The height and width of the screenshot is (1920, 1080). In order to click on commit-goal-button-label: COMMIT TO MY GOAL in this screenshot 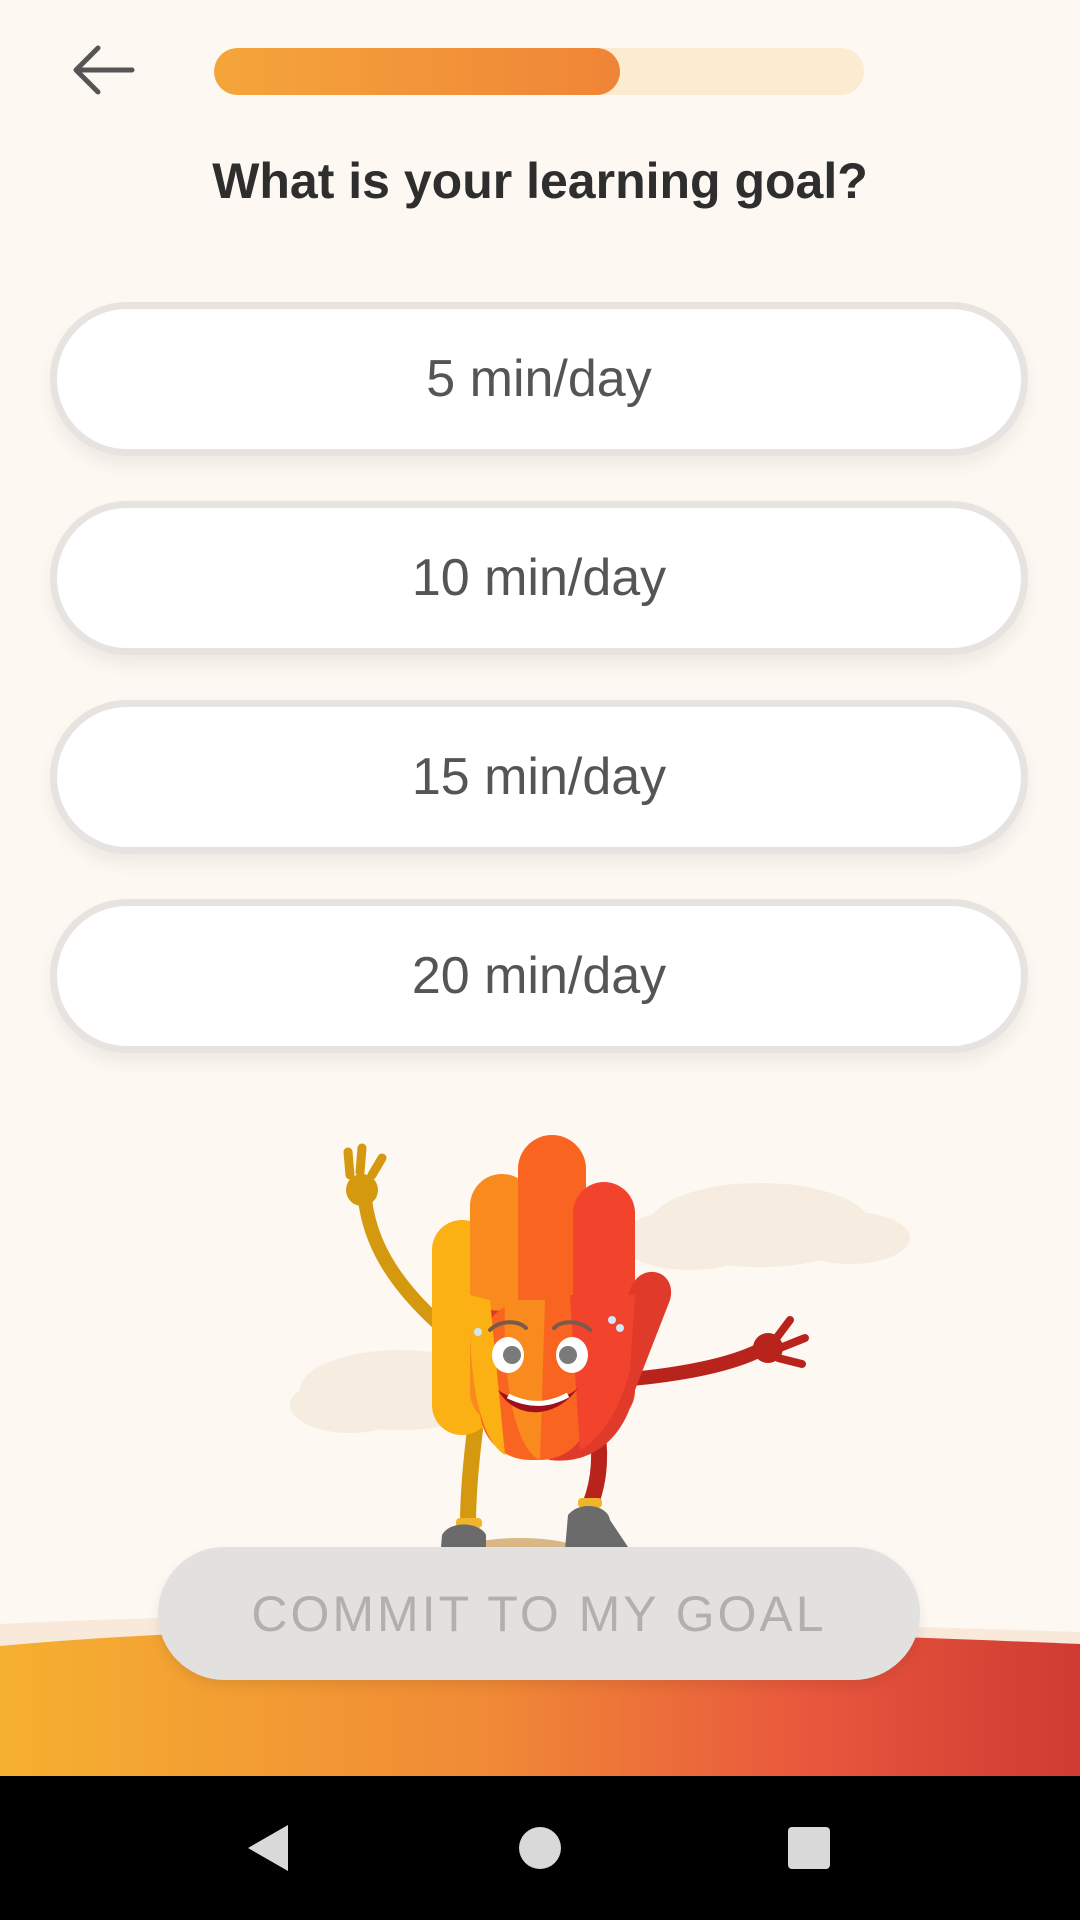, I will do `click(539, 1613)`.